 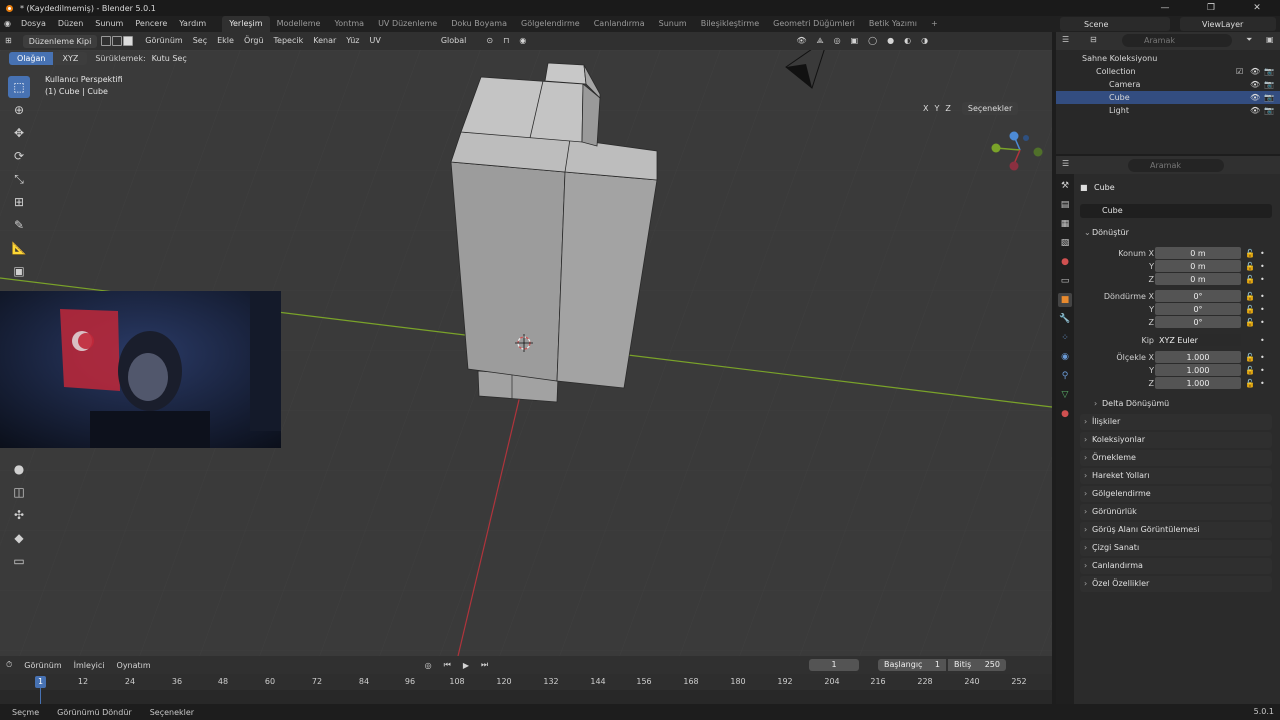 What do you see at coordinates (289, 41) in the screenshot?
I see `menu-vertex: Tepecik` at bounding box center [289, 41].